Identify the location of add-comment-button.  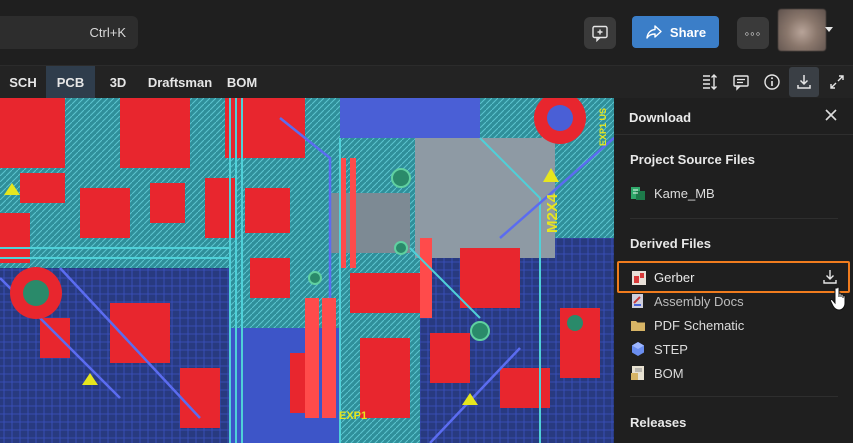
(600, 33).